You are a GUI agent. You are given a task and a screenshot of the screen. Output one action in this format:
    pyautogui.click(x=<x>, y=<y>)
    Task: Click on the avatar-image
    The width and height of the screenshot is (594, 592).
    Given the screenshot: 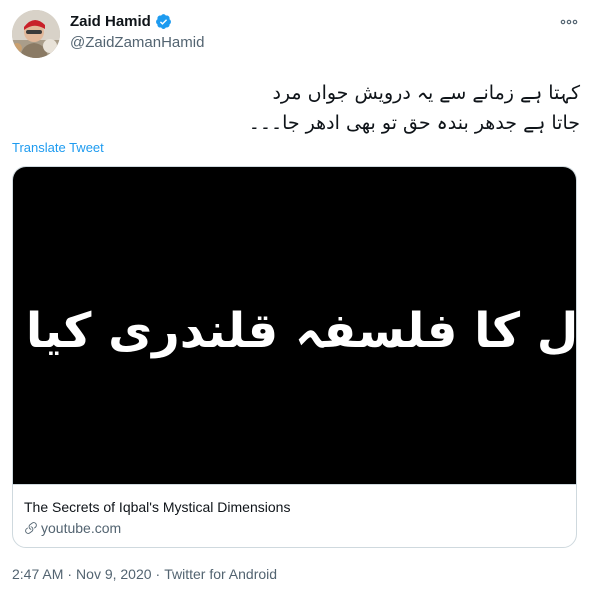 What is the action you would take?
    pyautogui.click(x=36, y=34)
    